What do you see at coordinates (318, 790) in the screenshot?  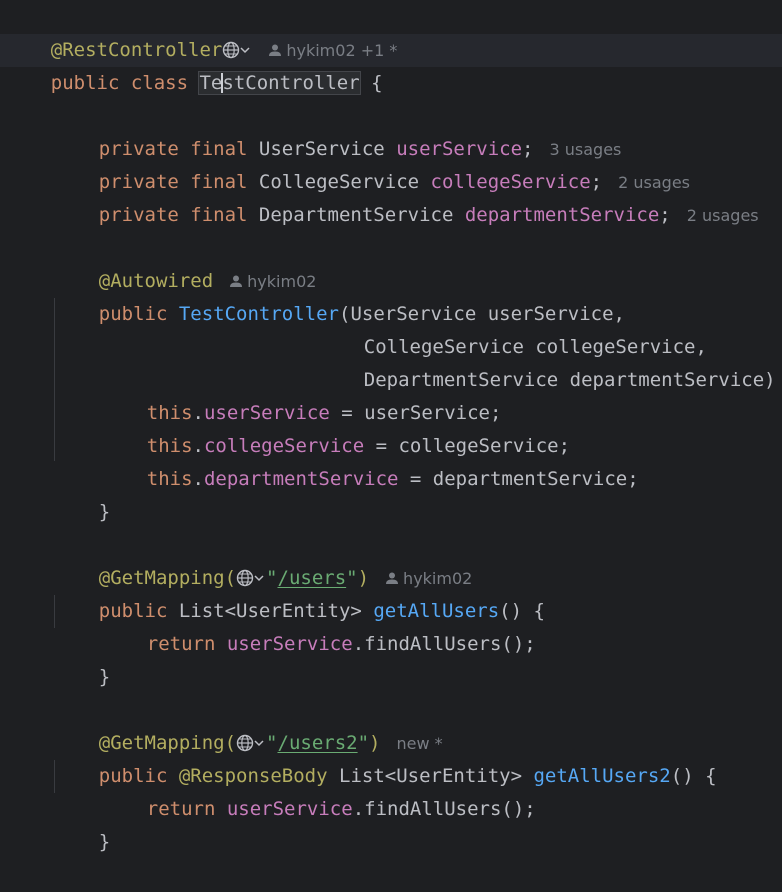 I see `code-line-24: return userService.findAllUsers();` at bounding box center [318, 790].